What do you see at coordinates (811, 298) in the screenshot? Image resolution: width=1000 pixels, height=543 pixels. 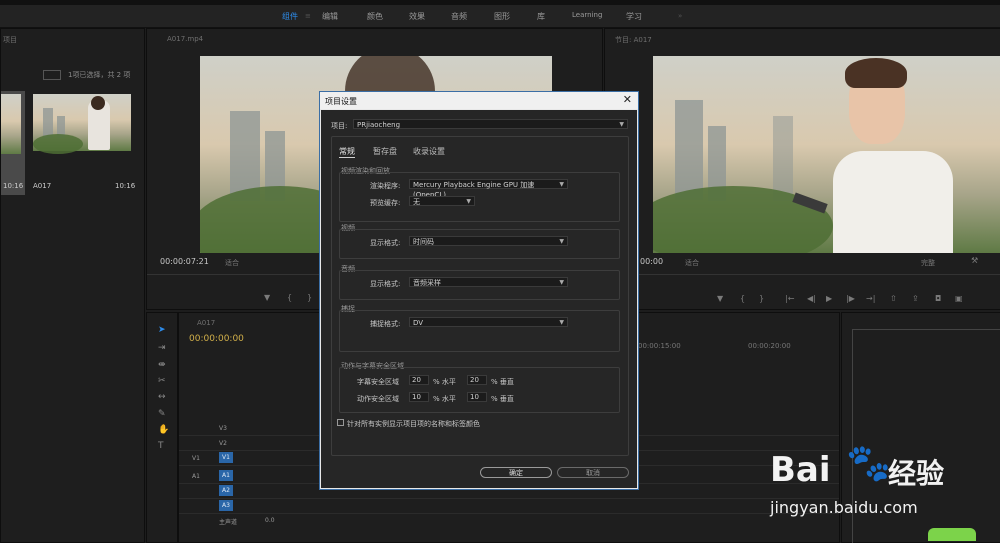 I see `step-back-icon: ◀|` at bounding box center [811, 298].